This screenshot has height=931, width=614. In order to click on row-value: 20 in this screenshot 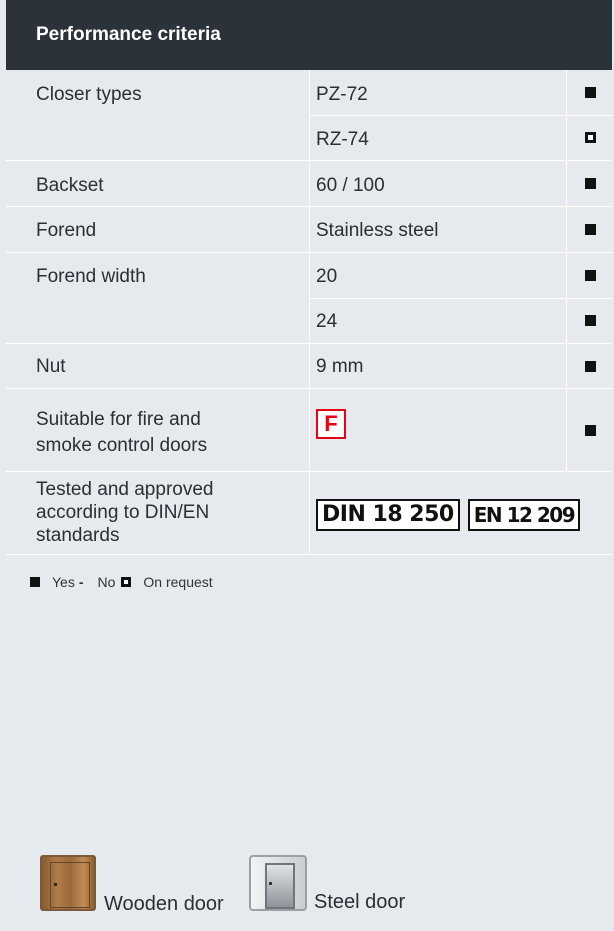, I will do `click(327, 276)`.